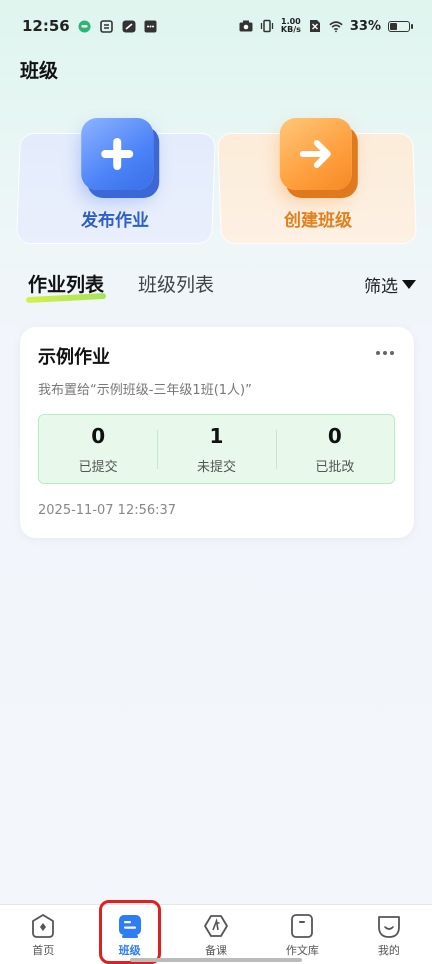  I want to click on homework-timestamp: 2025-11-07 12:56:37, so click(107, 510).